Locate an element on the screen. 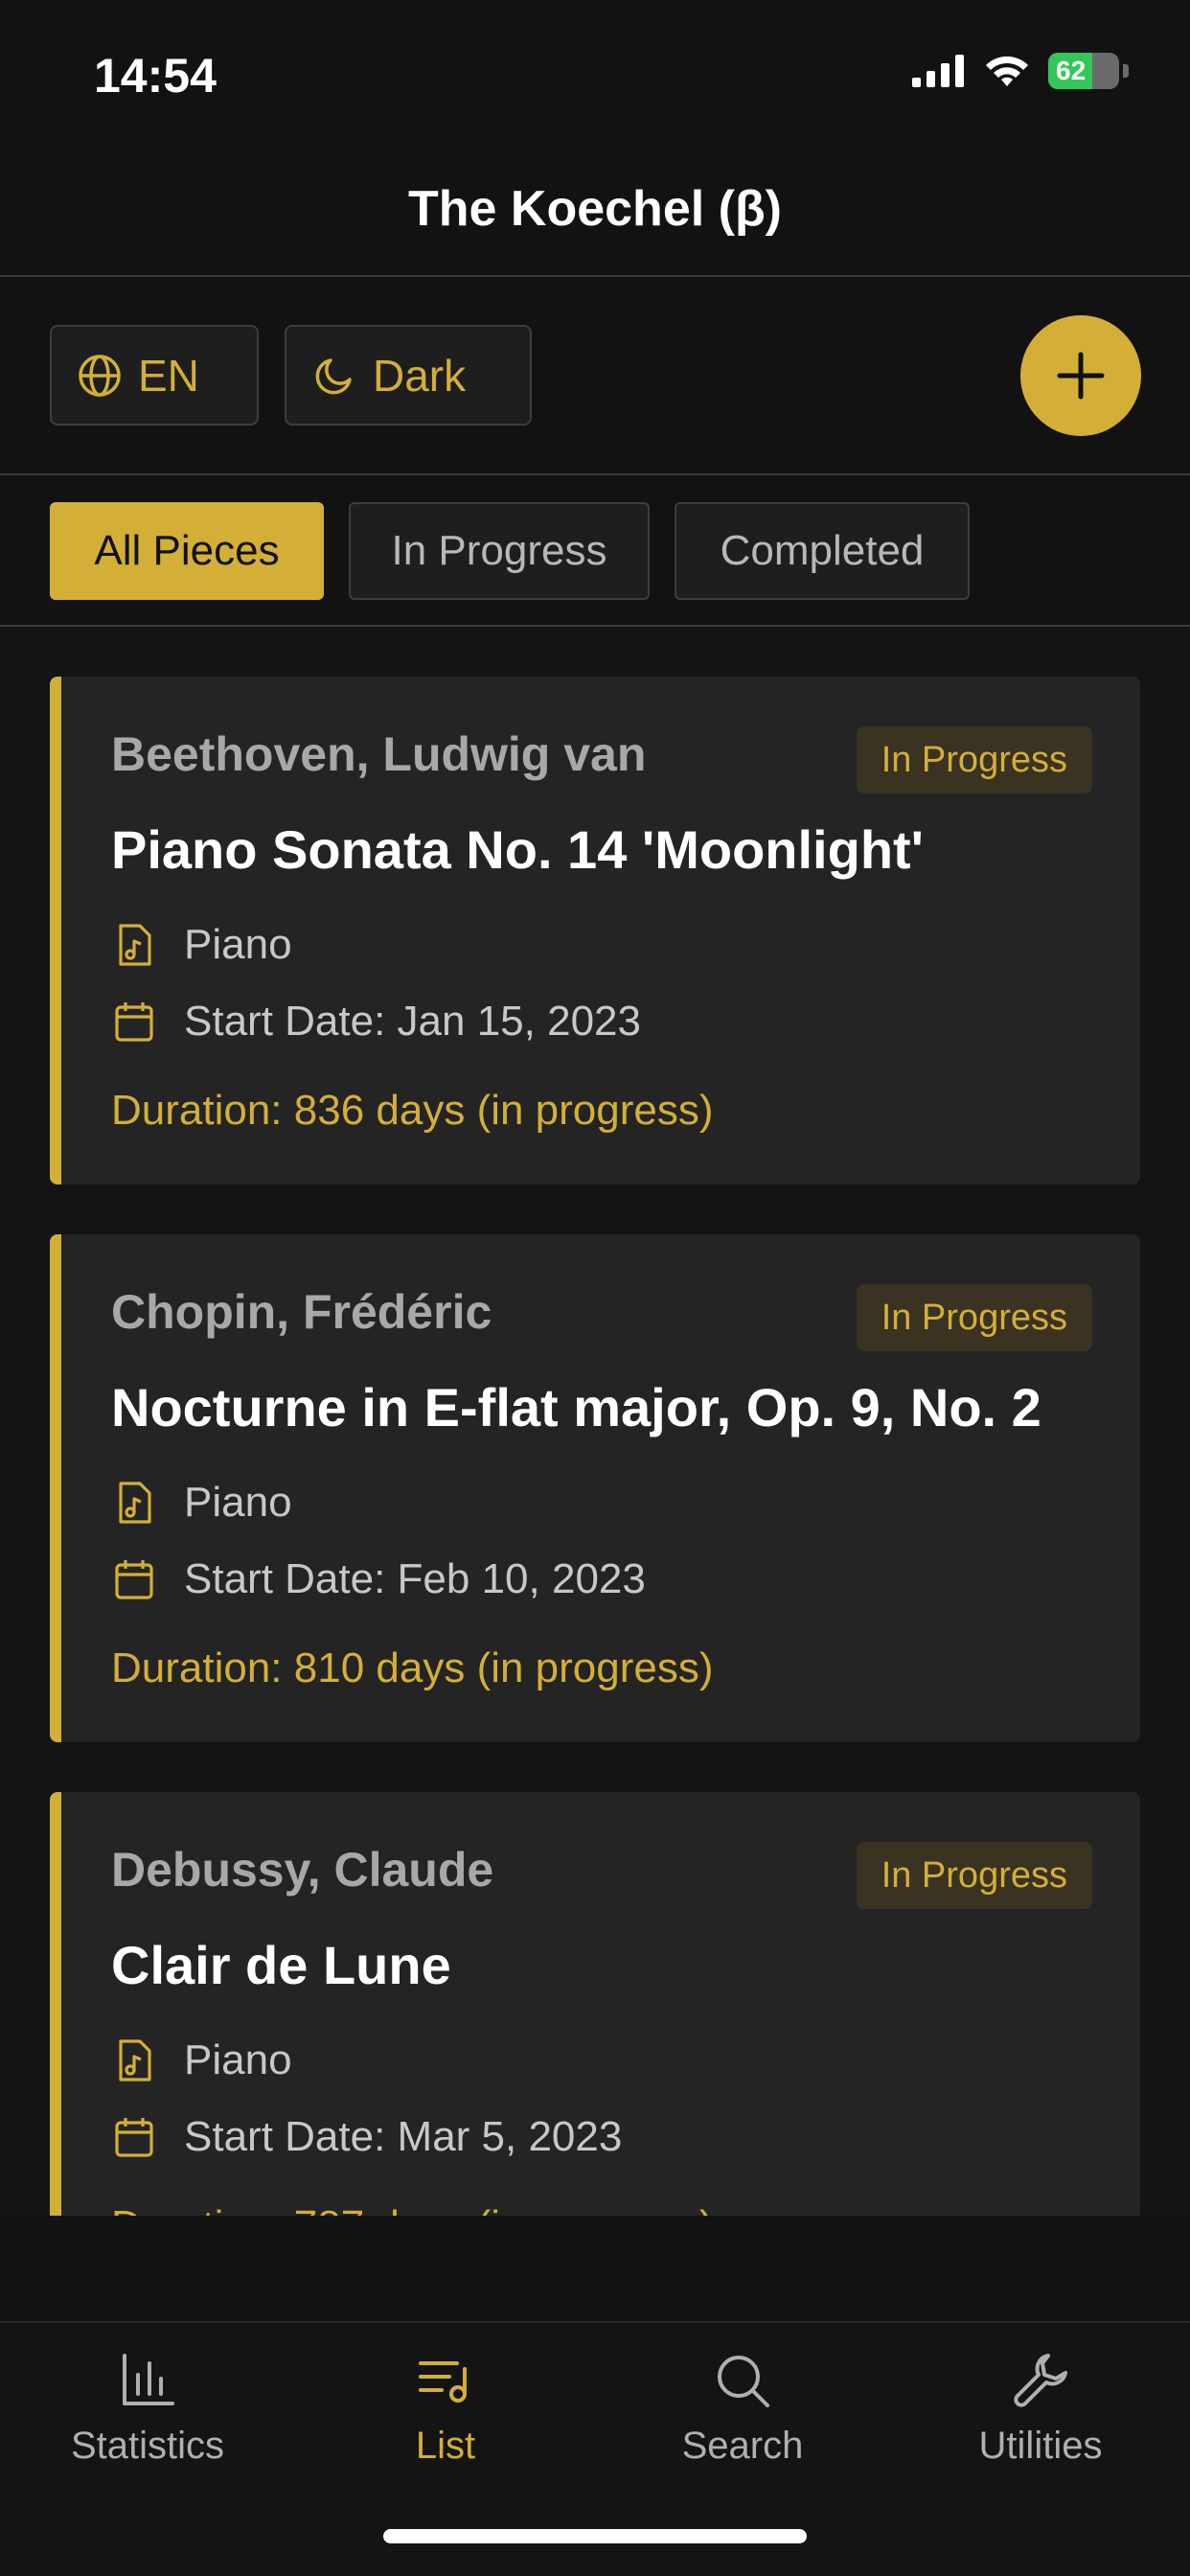 The width and height of the screenshot is (1190, 2576). start-date-label: Start Date: Mar 5, 2023 is located at coordinates (404, 2136).